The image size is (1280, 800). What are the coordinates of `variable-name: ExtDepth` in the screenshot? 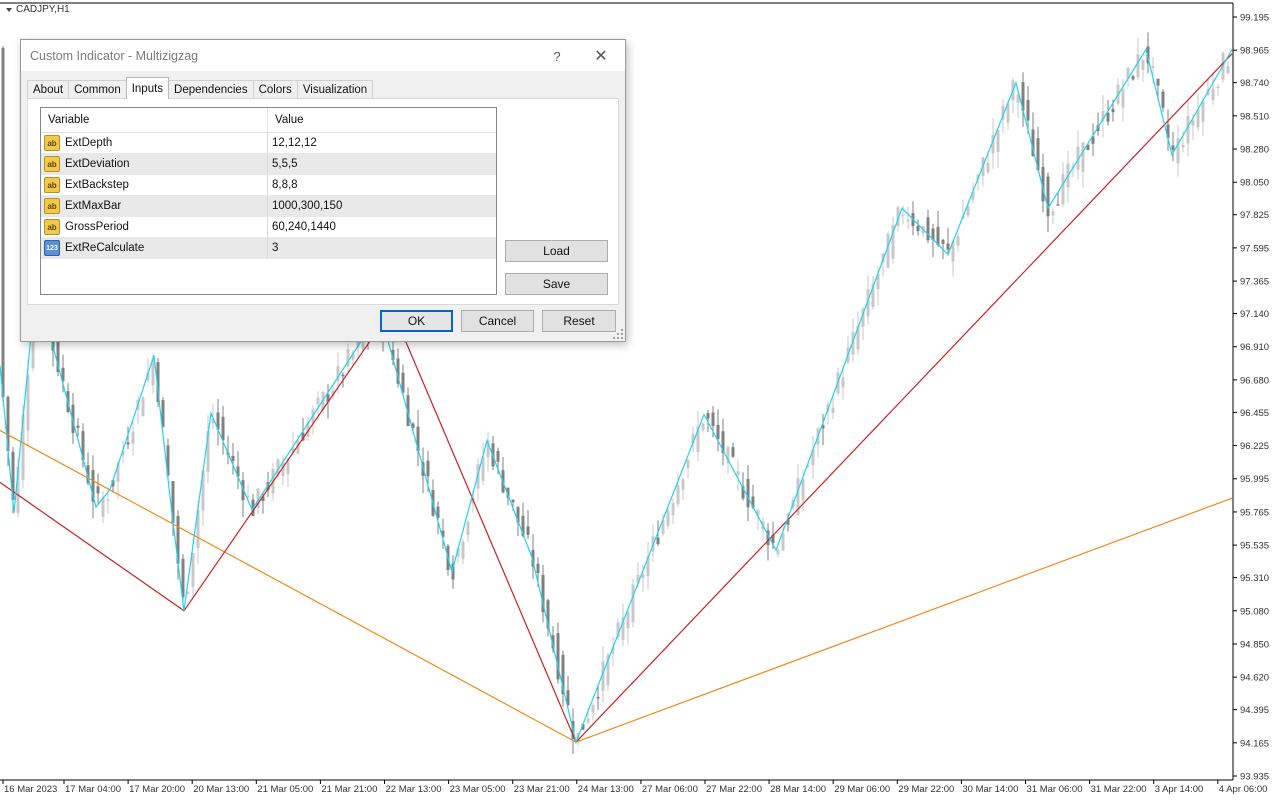 It's located at (89, 143).